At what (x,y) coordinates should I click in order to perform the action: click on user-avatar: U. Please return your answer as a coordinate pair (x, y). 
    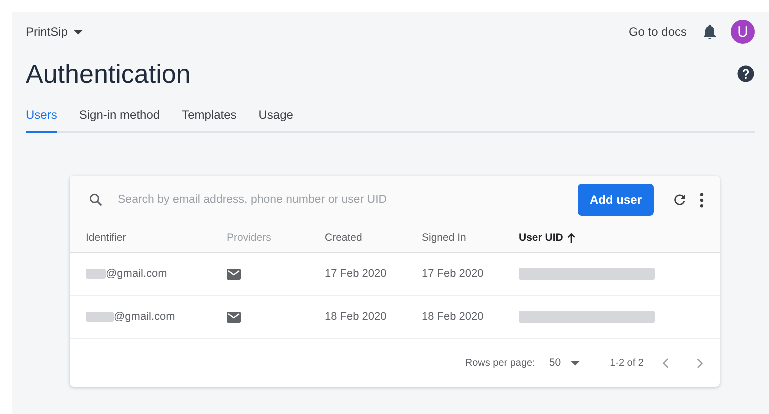
    Looking at the image, I should click on (743, 32).